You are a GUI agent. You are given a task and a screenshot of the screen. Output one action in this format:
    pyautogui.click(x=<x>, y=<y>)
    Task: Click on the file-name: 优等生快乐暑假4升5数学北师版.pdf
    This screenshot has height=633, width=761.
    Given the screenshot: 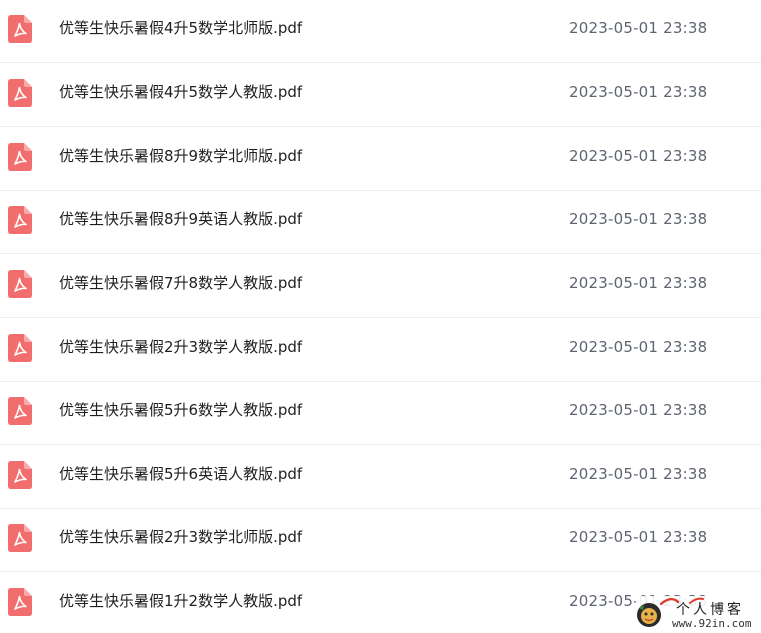 What is the action you would take?
    pyautogui.click(x=180, y=28)
    